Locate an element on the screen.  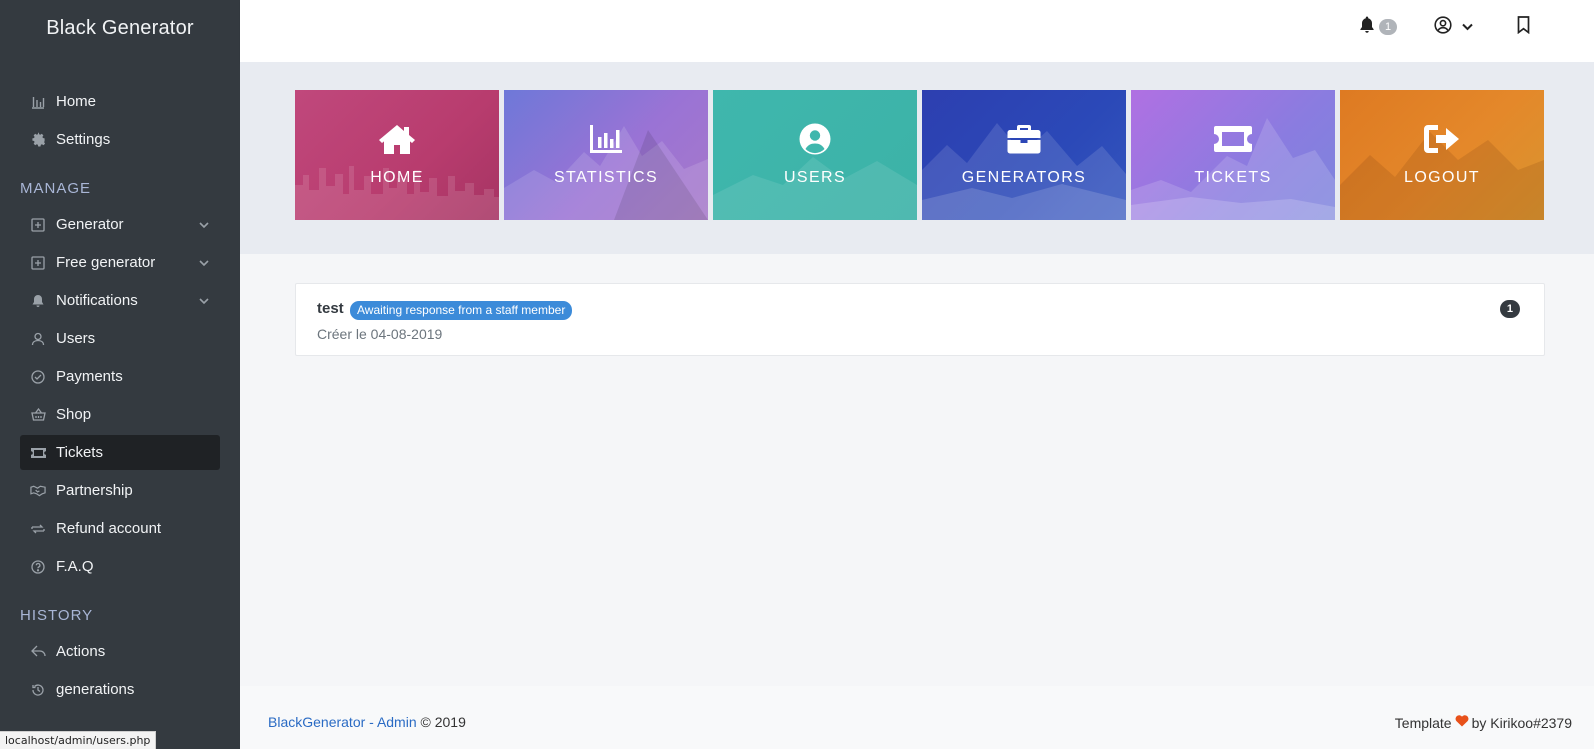
footer-template-text: Template is located at coordinates (1423, 722).